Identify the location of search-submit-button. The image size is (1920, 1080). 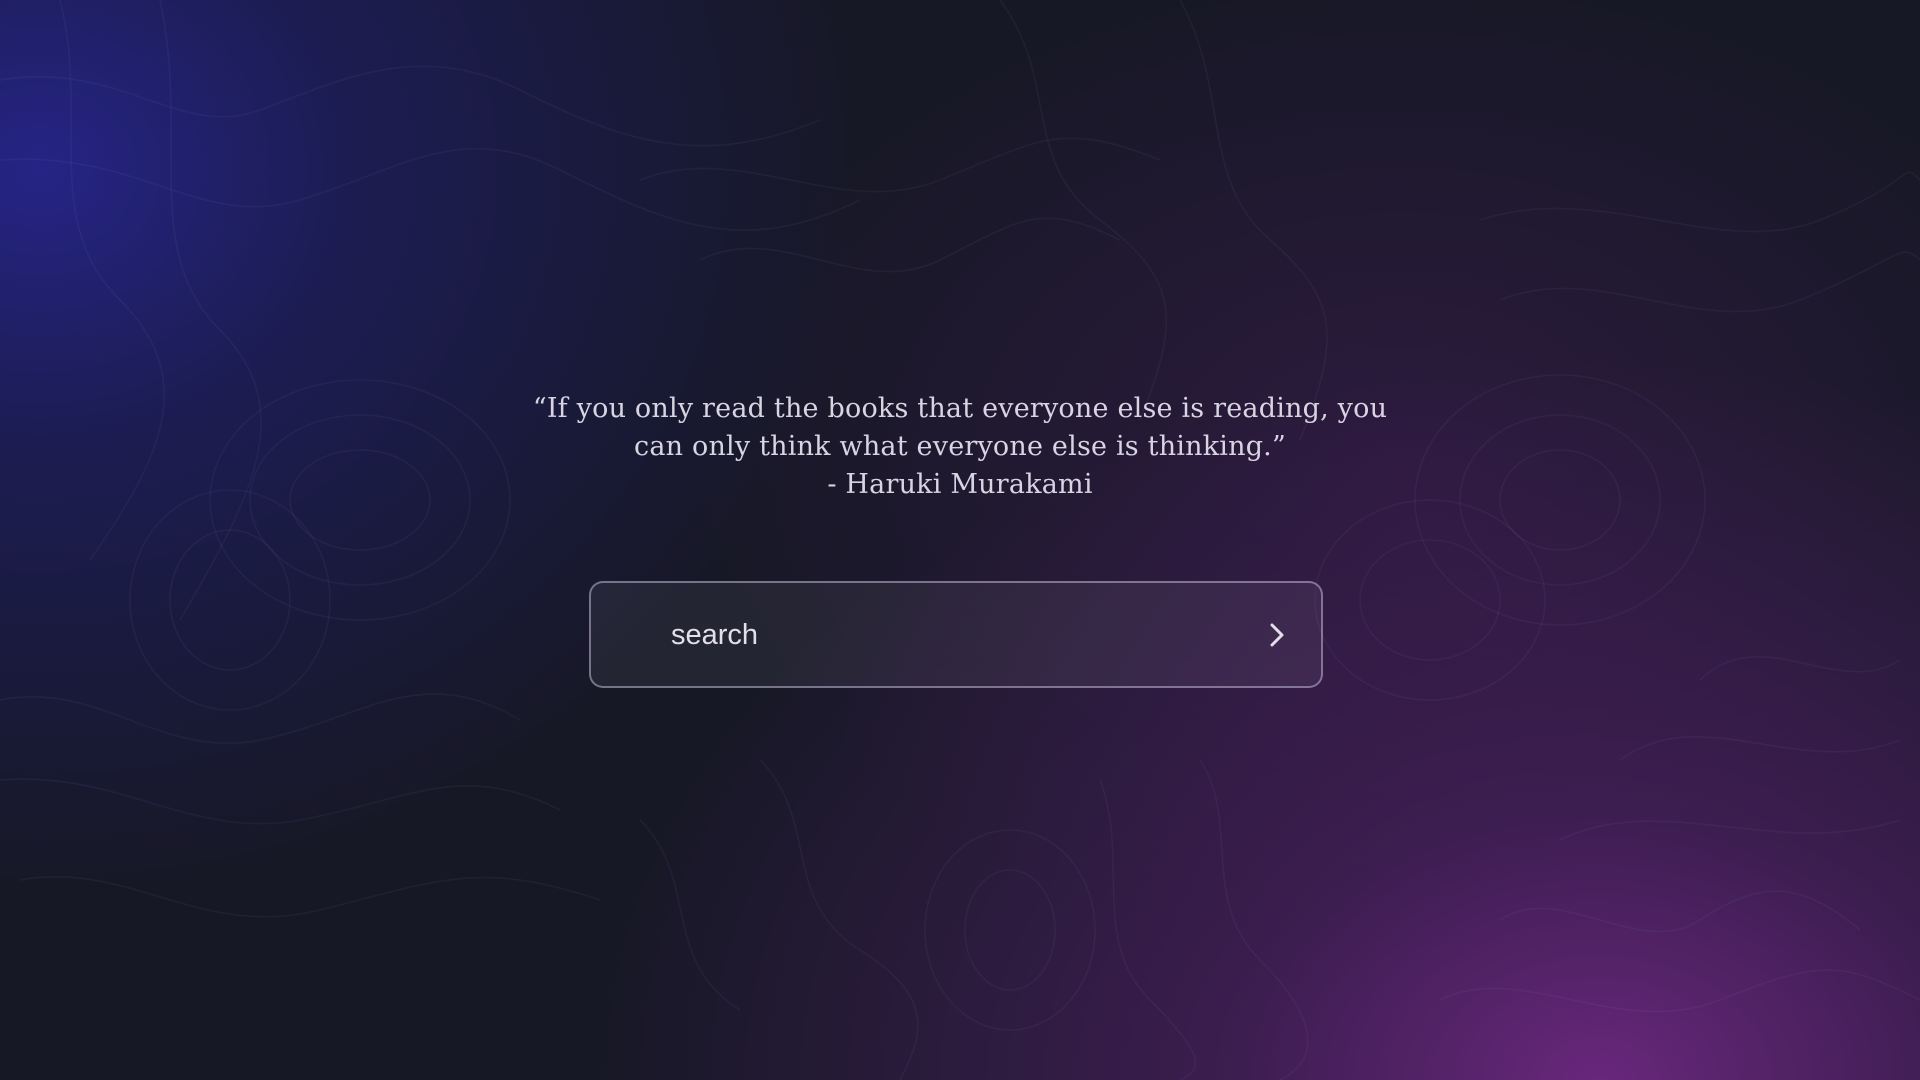
(1277, 635).